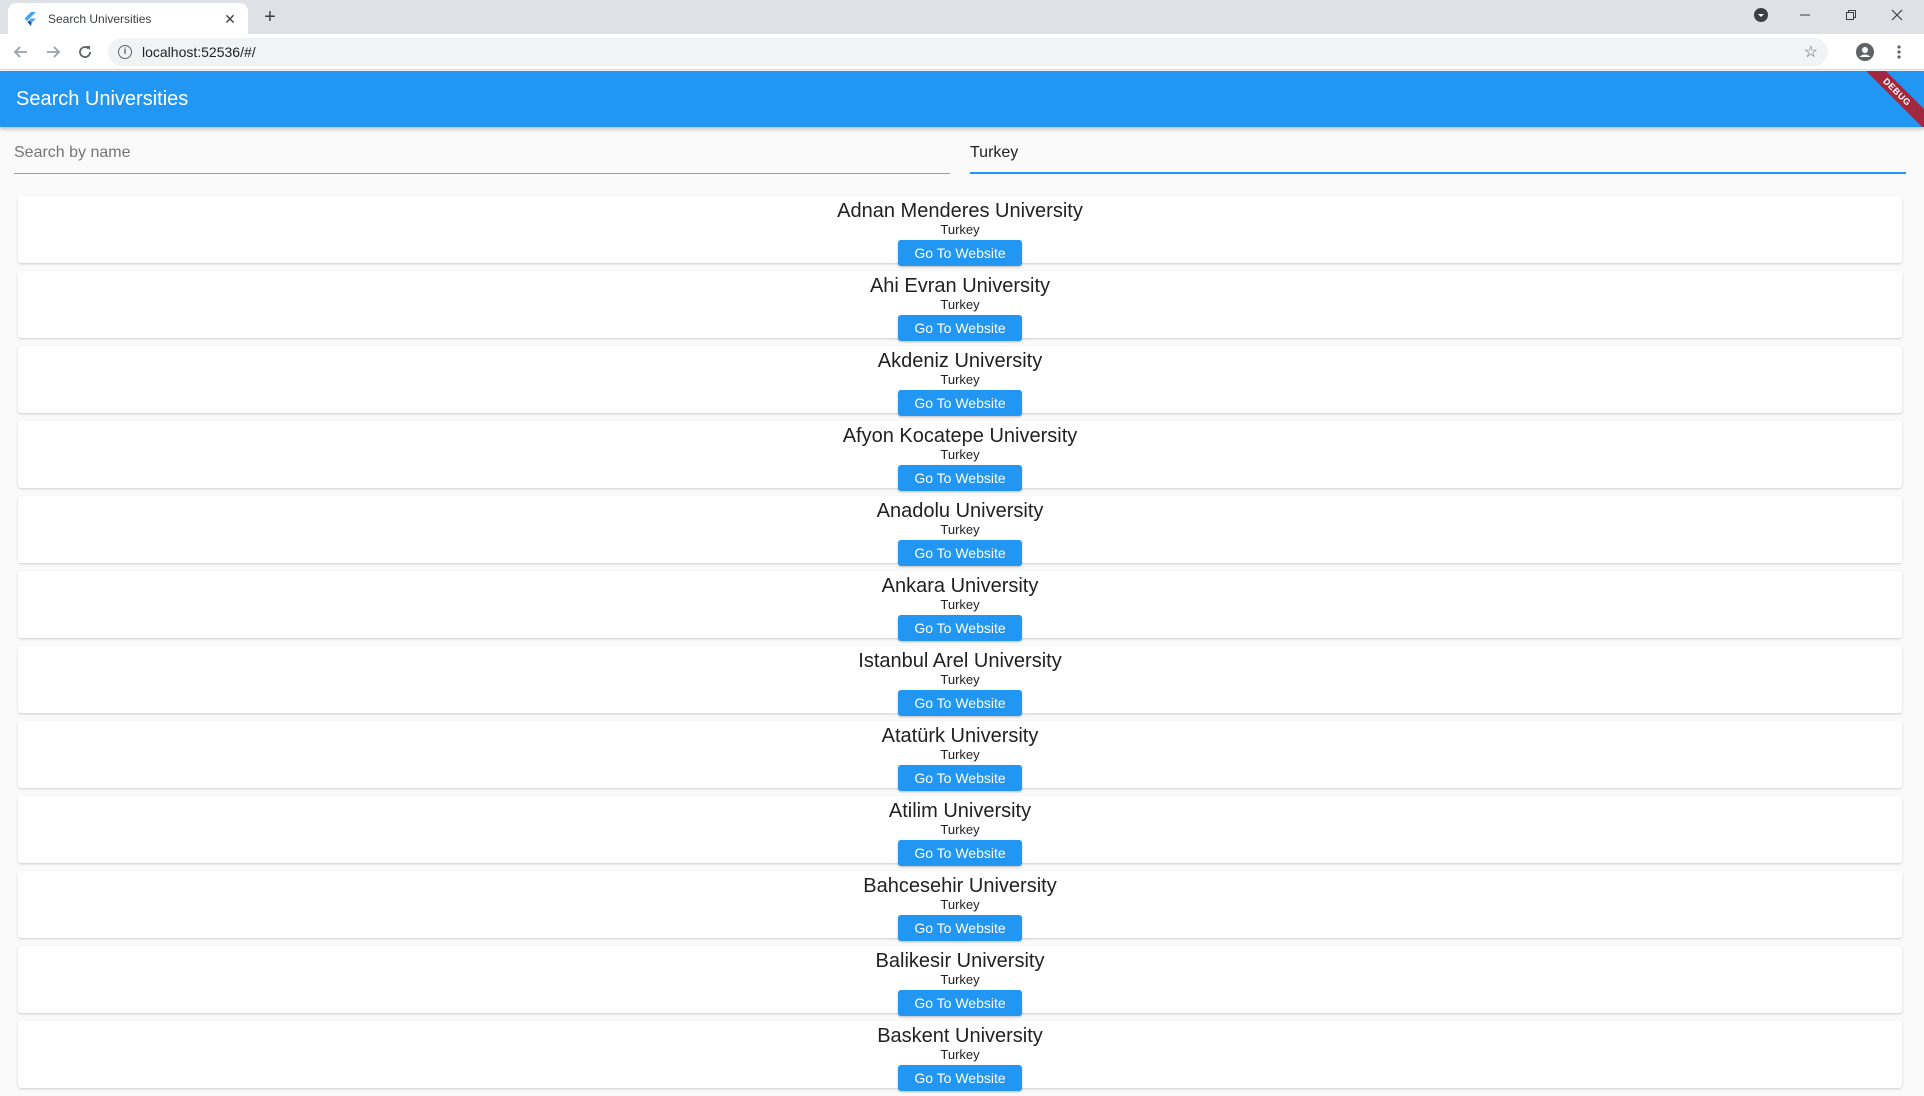 This screenshot has width=1924, height=1096. I want to click on country-search-field, so click(1438, 154).